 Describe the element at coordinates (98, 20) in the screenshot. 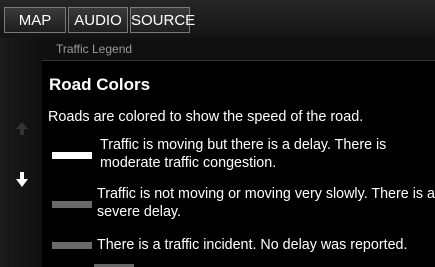

I see `tab-audio: AUDIO` at that location.